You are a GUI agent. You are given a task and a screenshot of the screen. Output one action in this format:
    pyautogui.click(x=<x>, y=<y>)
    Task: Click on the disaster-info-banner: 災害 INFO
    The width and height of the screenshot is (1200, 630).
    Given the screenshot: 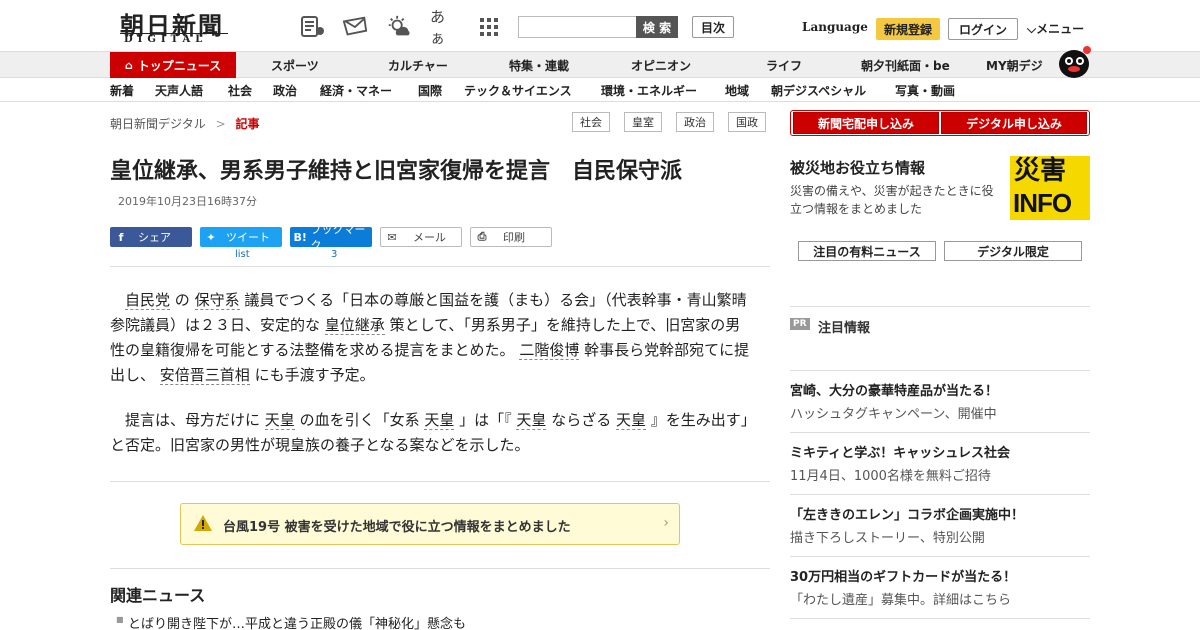 What is the action you would take?
    pyautogui.click(x=1050, y=188)
    